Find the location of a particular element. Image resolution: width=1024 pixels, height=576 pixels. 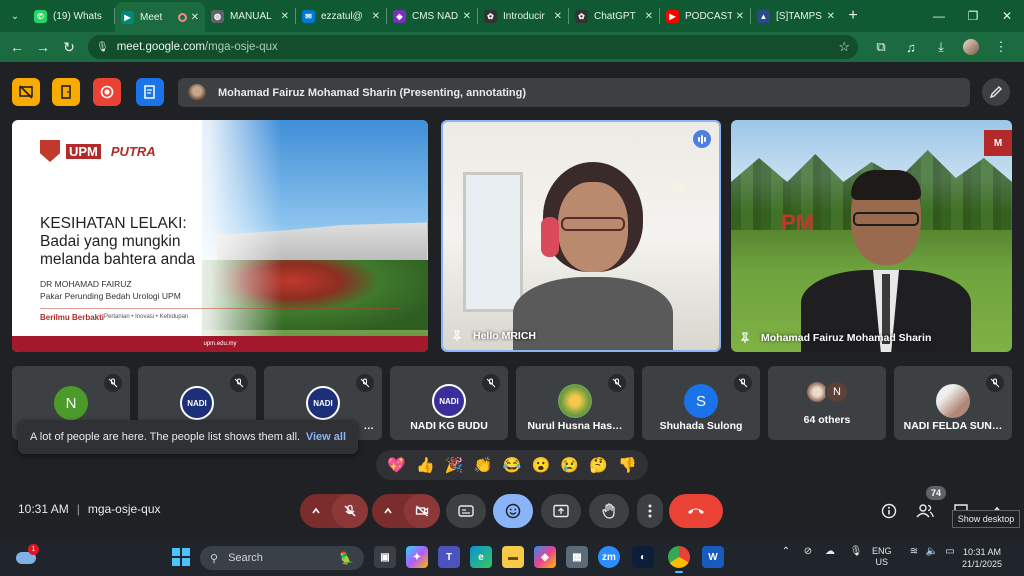

download-icon: ⤓ is located at coordinates (941, 47).